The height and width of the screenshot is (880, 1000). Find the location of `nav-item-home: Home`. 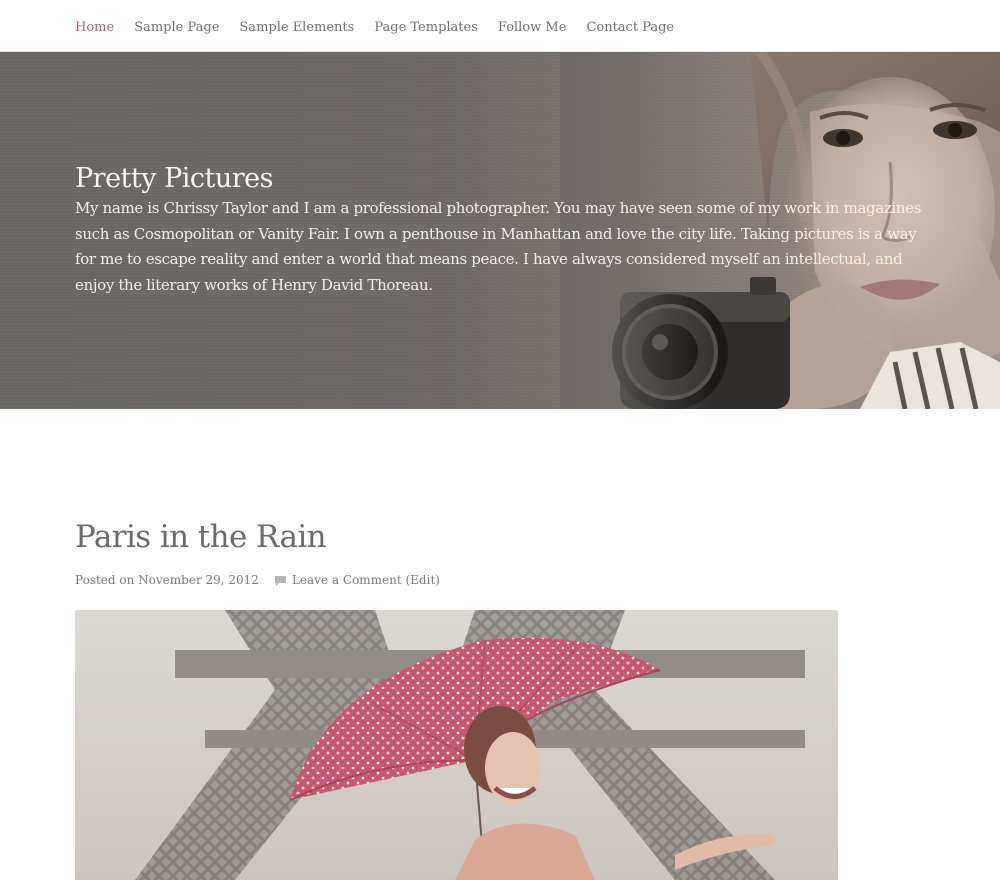

nav-item-home: Home is located at coordinates (94, 26).